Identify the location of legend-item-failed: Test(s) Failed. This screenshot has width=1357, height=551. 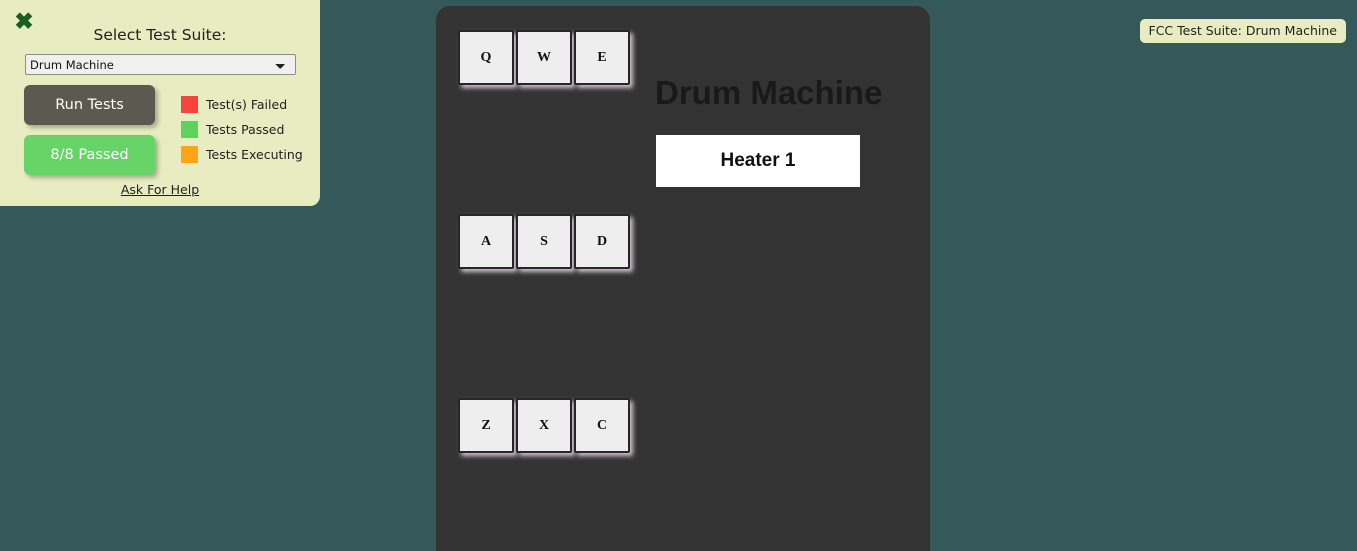
(242, 104).